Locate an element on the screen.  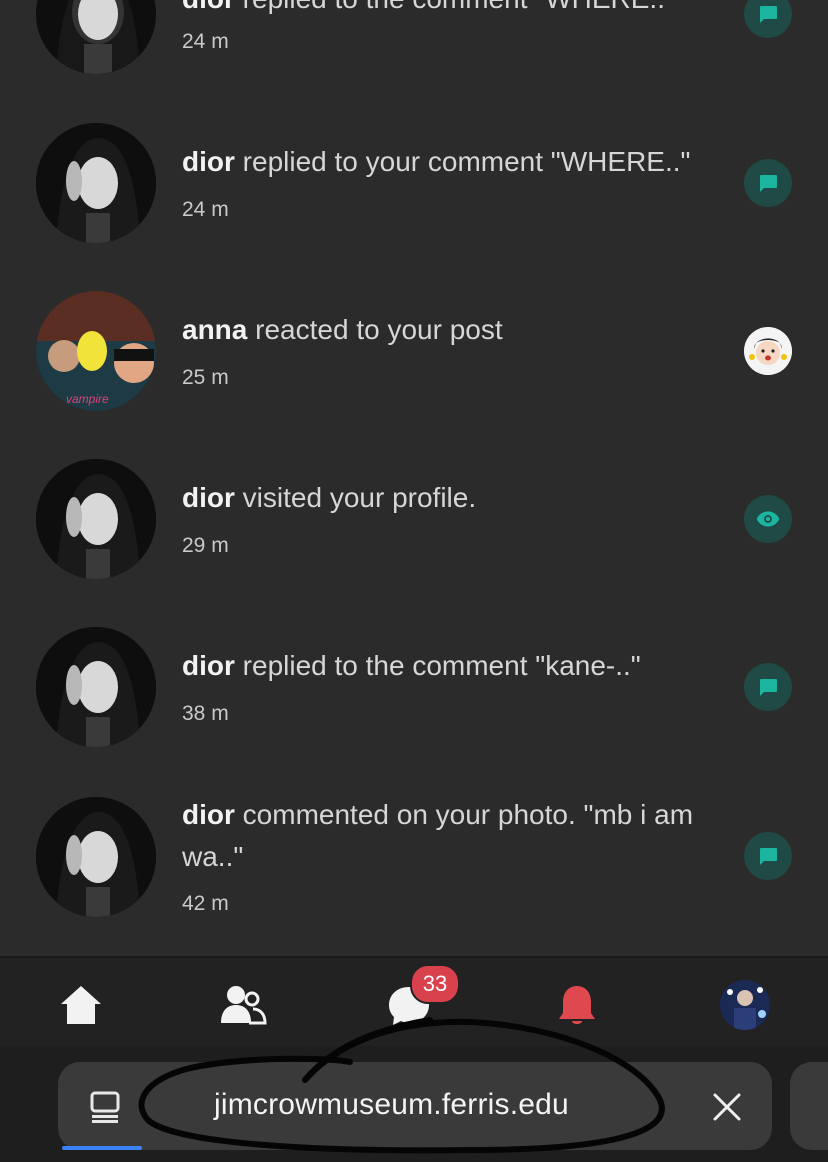
url-text: jimcrowmuseum.ferris.edu is located at coordinates (391, 1105).